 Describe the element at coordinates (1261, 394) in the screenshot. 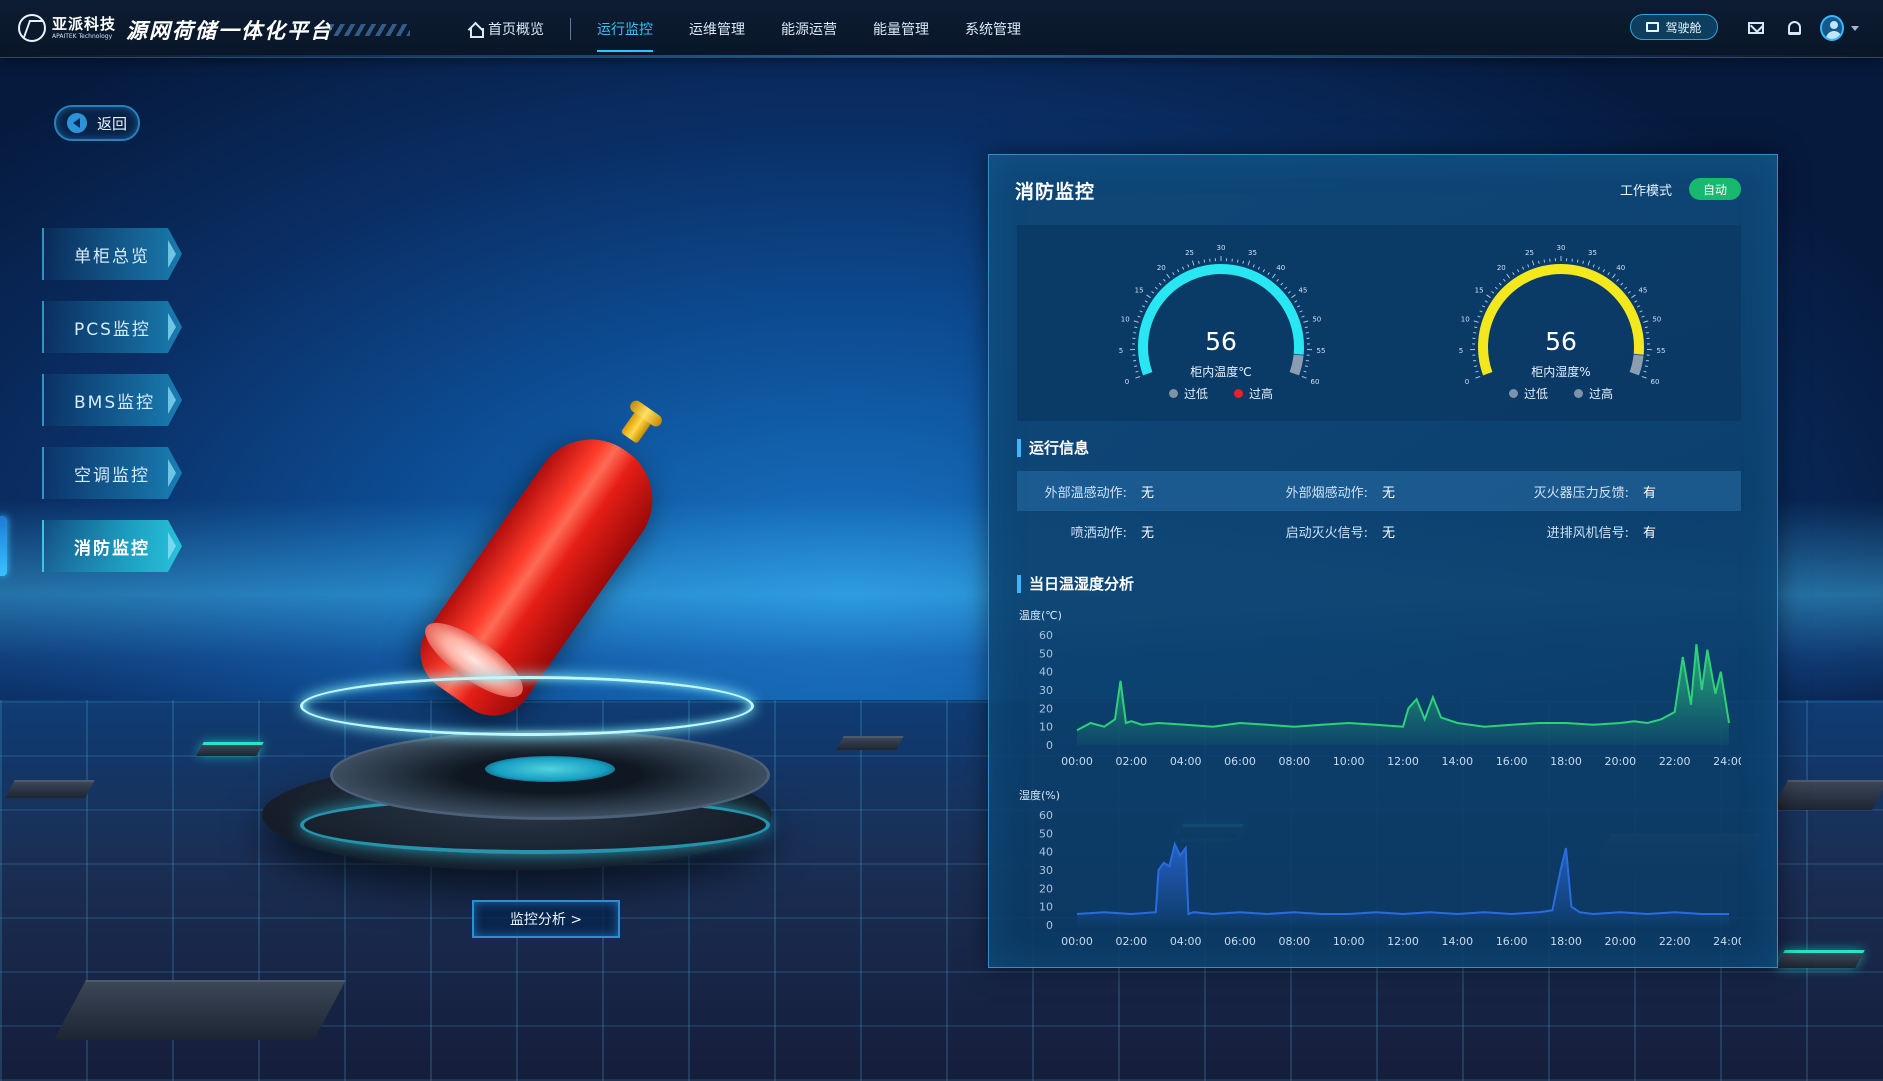

I see `legend-label: 过高` at that location.